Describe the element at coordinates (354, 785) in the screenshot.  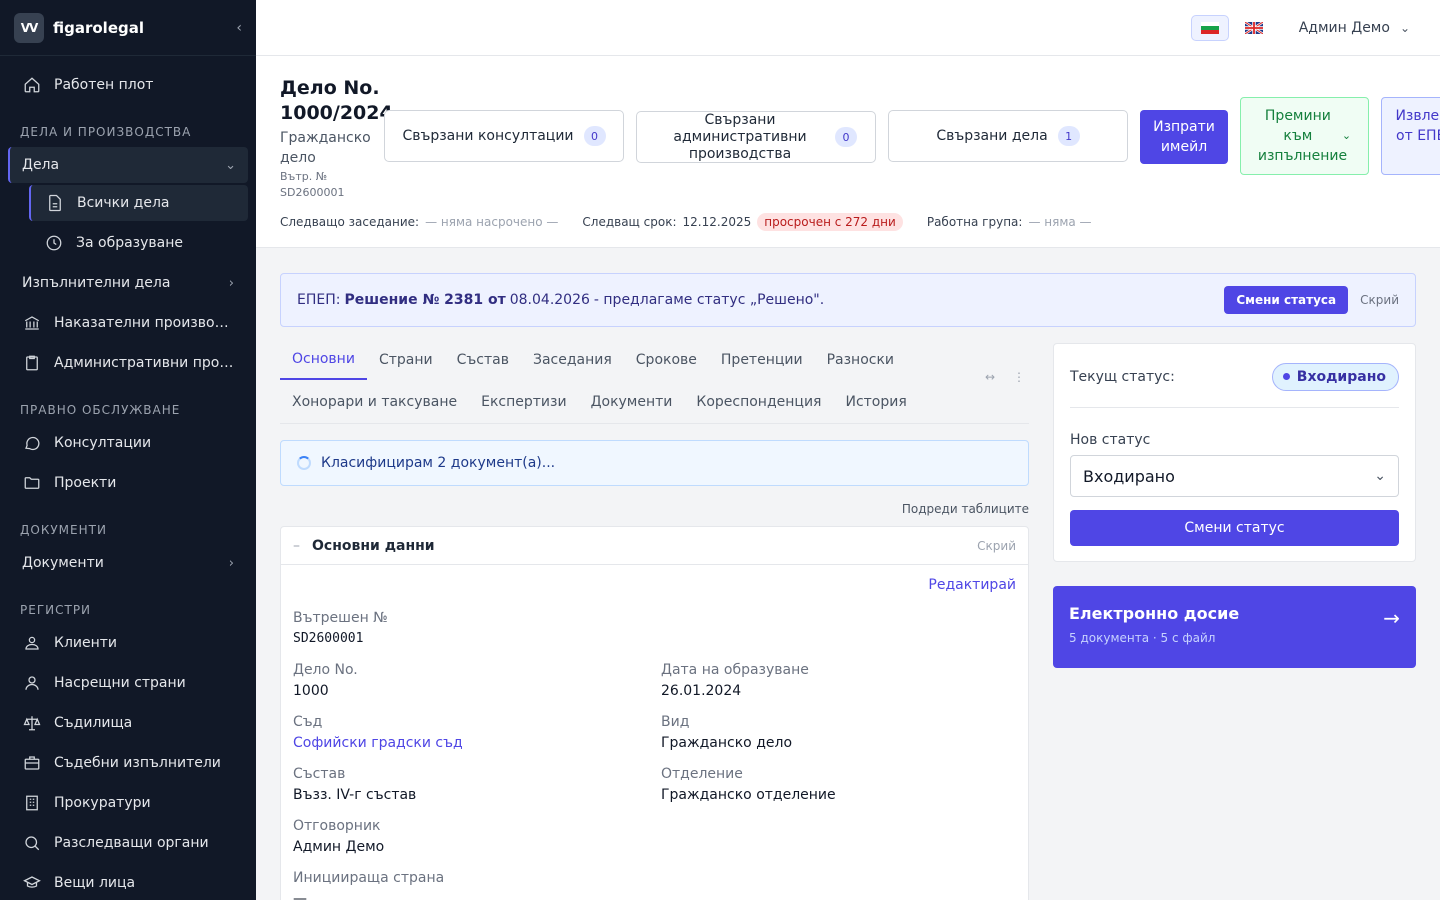
I see `field-panel: Състав Възз. IV-г състав` at that location.